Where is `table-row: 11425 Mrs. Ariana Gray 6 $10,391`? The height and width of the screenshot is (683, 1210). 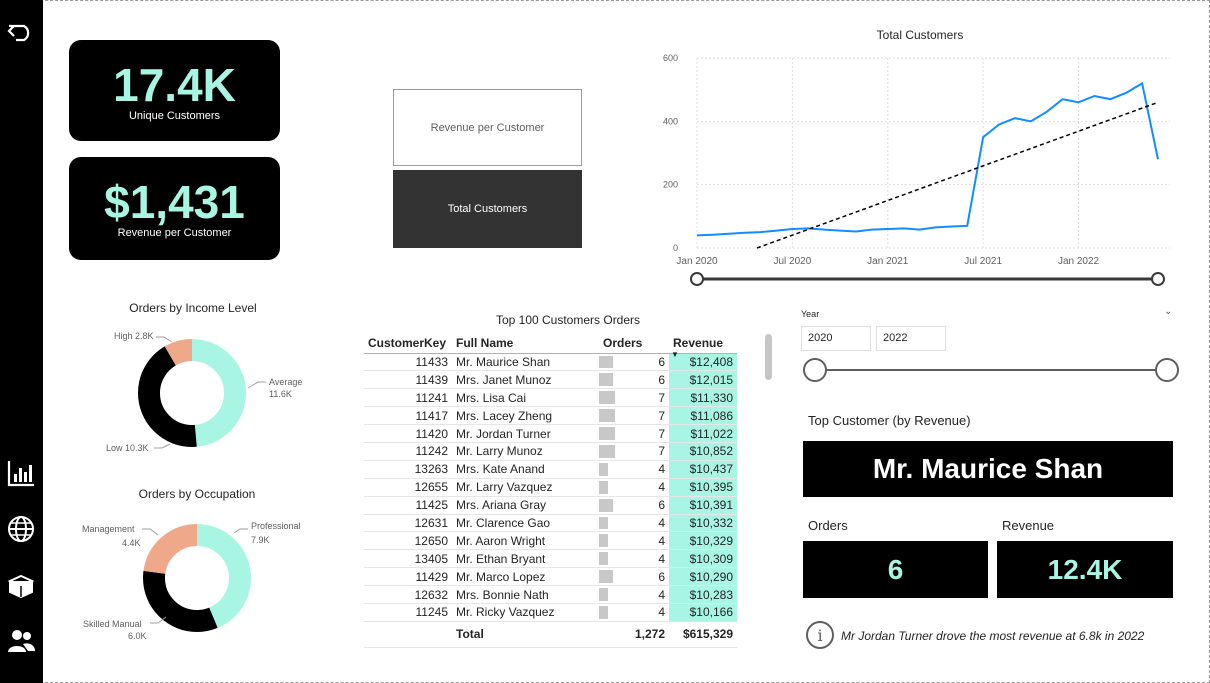 table-row: 11425 Mrs. Ariana Gray 6 $10,391 is located at coordinates (550, 505).